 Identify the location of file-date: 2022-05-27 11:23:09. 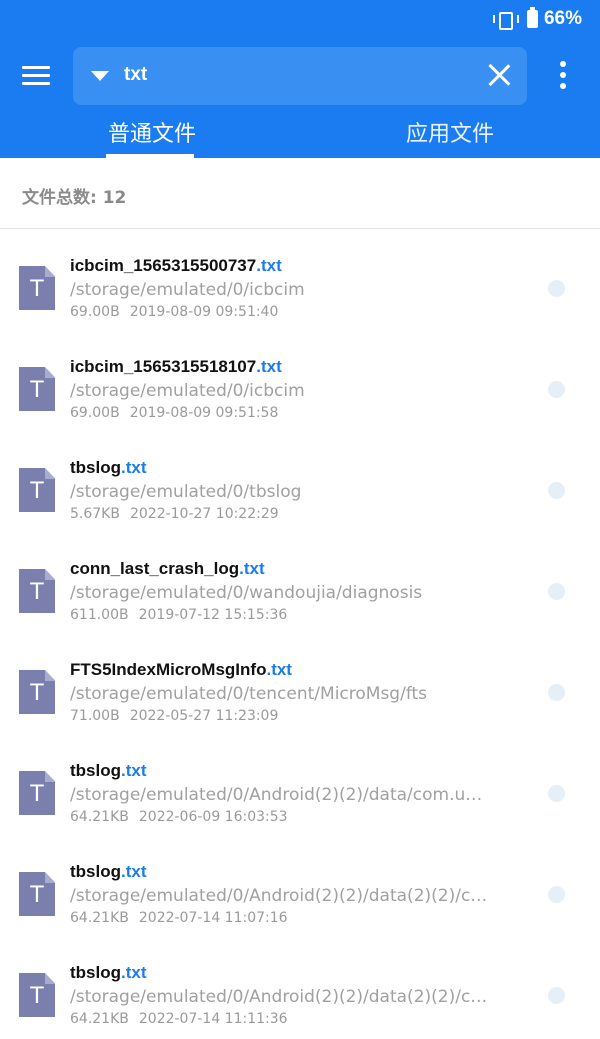
(204, 716).